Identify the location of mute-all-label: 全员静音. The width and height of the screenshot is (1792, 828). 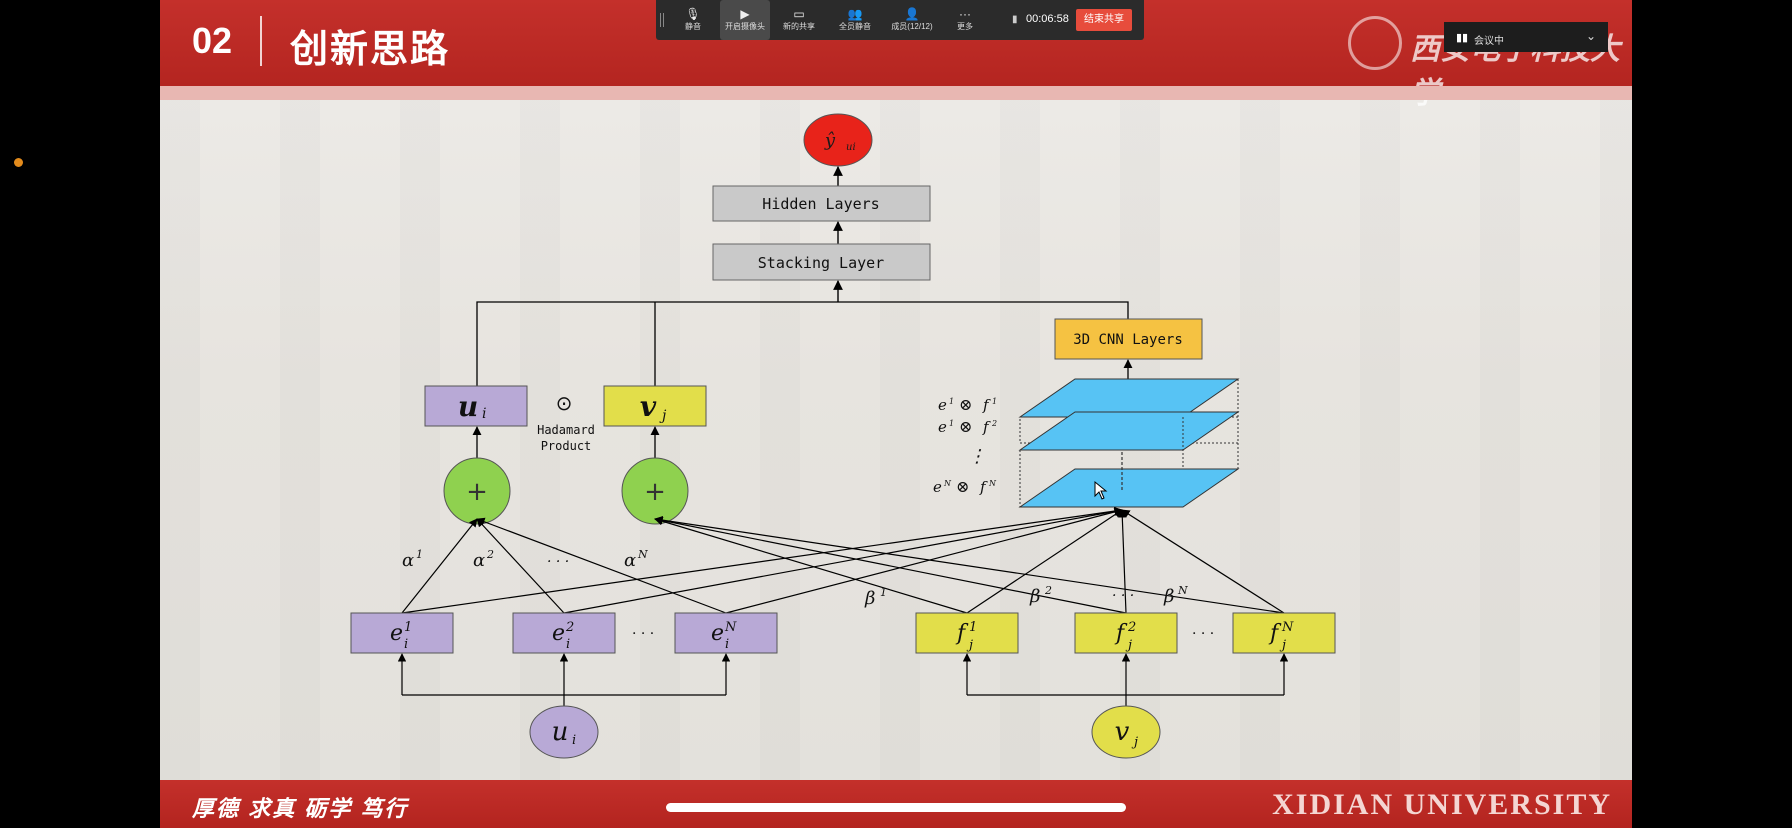
(855, 26).